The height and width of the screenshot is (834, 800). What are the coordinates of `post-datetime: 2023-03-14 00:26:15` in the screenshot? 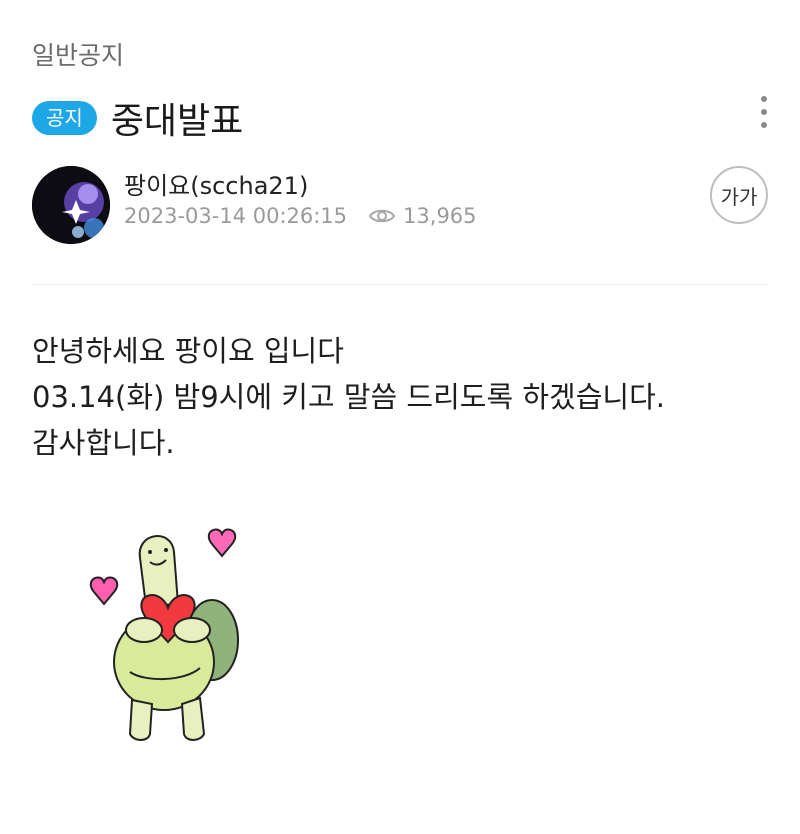 It's located at (236, 216).